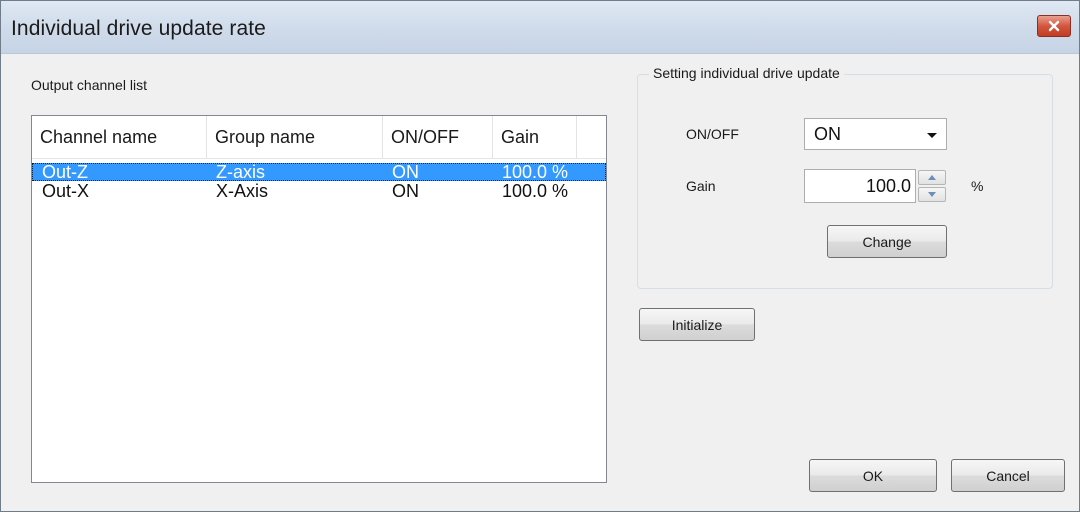 This screenshot has width=1080, height=512. Describe the element at coordinates (240, 172) in the screenshot. I see `cell-group-name: Z-axis` at that location.